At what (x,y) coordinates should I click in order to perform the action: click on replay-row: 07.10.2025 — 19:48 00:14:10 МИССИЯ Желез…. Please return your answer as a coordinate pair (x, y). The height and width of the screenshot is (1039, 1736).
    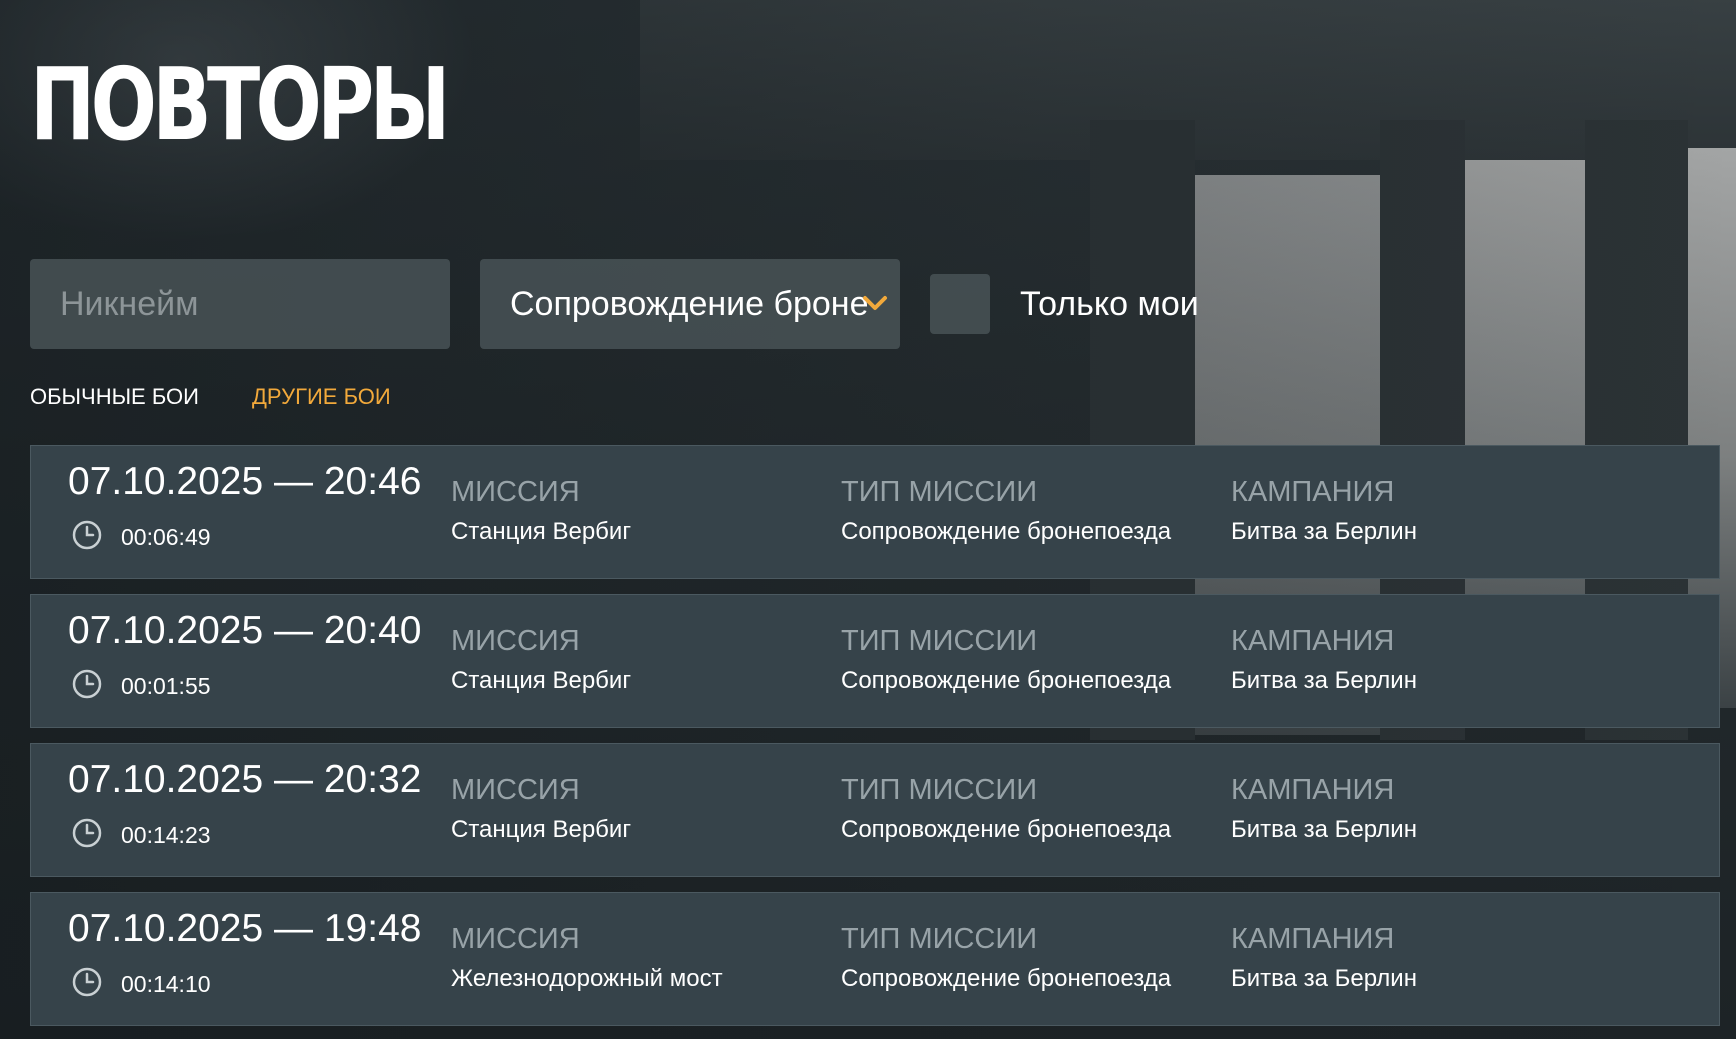
    Looking at the image, I should click on (875, 959).